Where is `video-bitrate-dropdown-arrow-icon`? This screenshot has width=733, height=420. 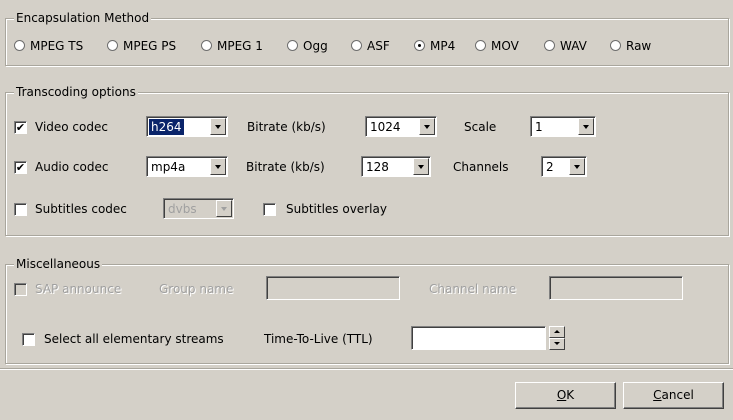
video-bitrate-dropdown-arrow-icon is located at coordinates (427, 126).